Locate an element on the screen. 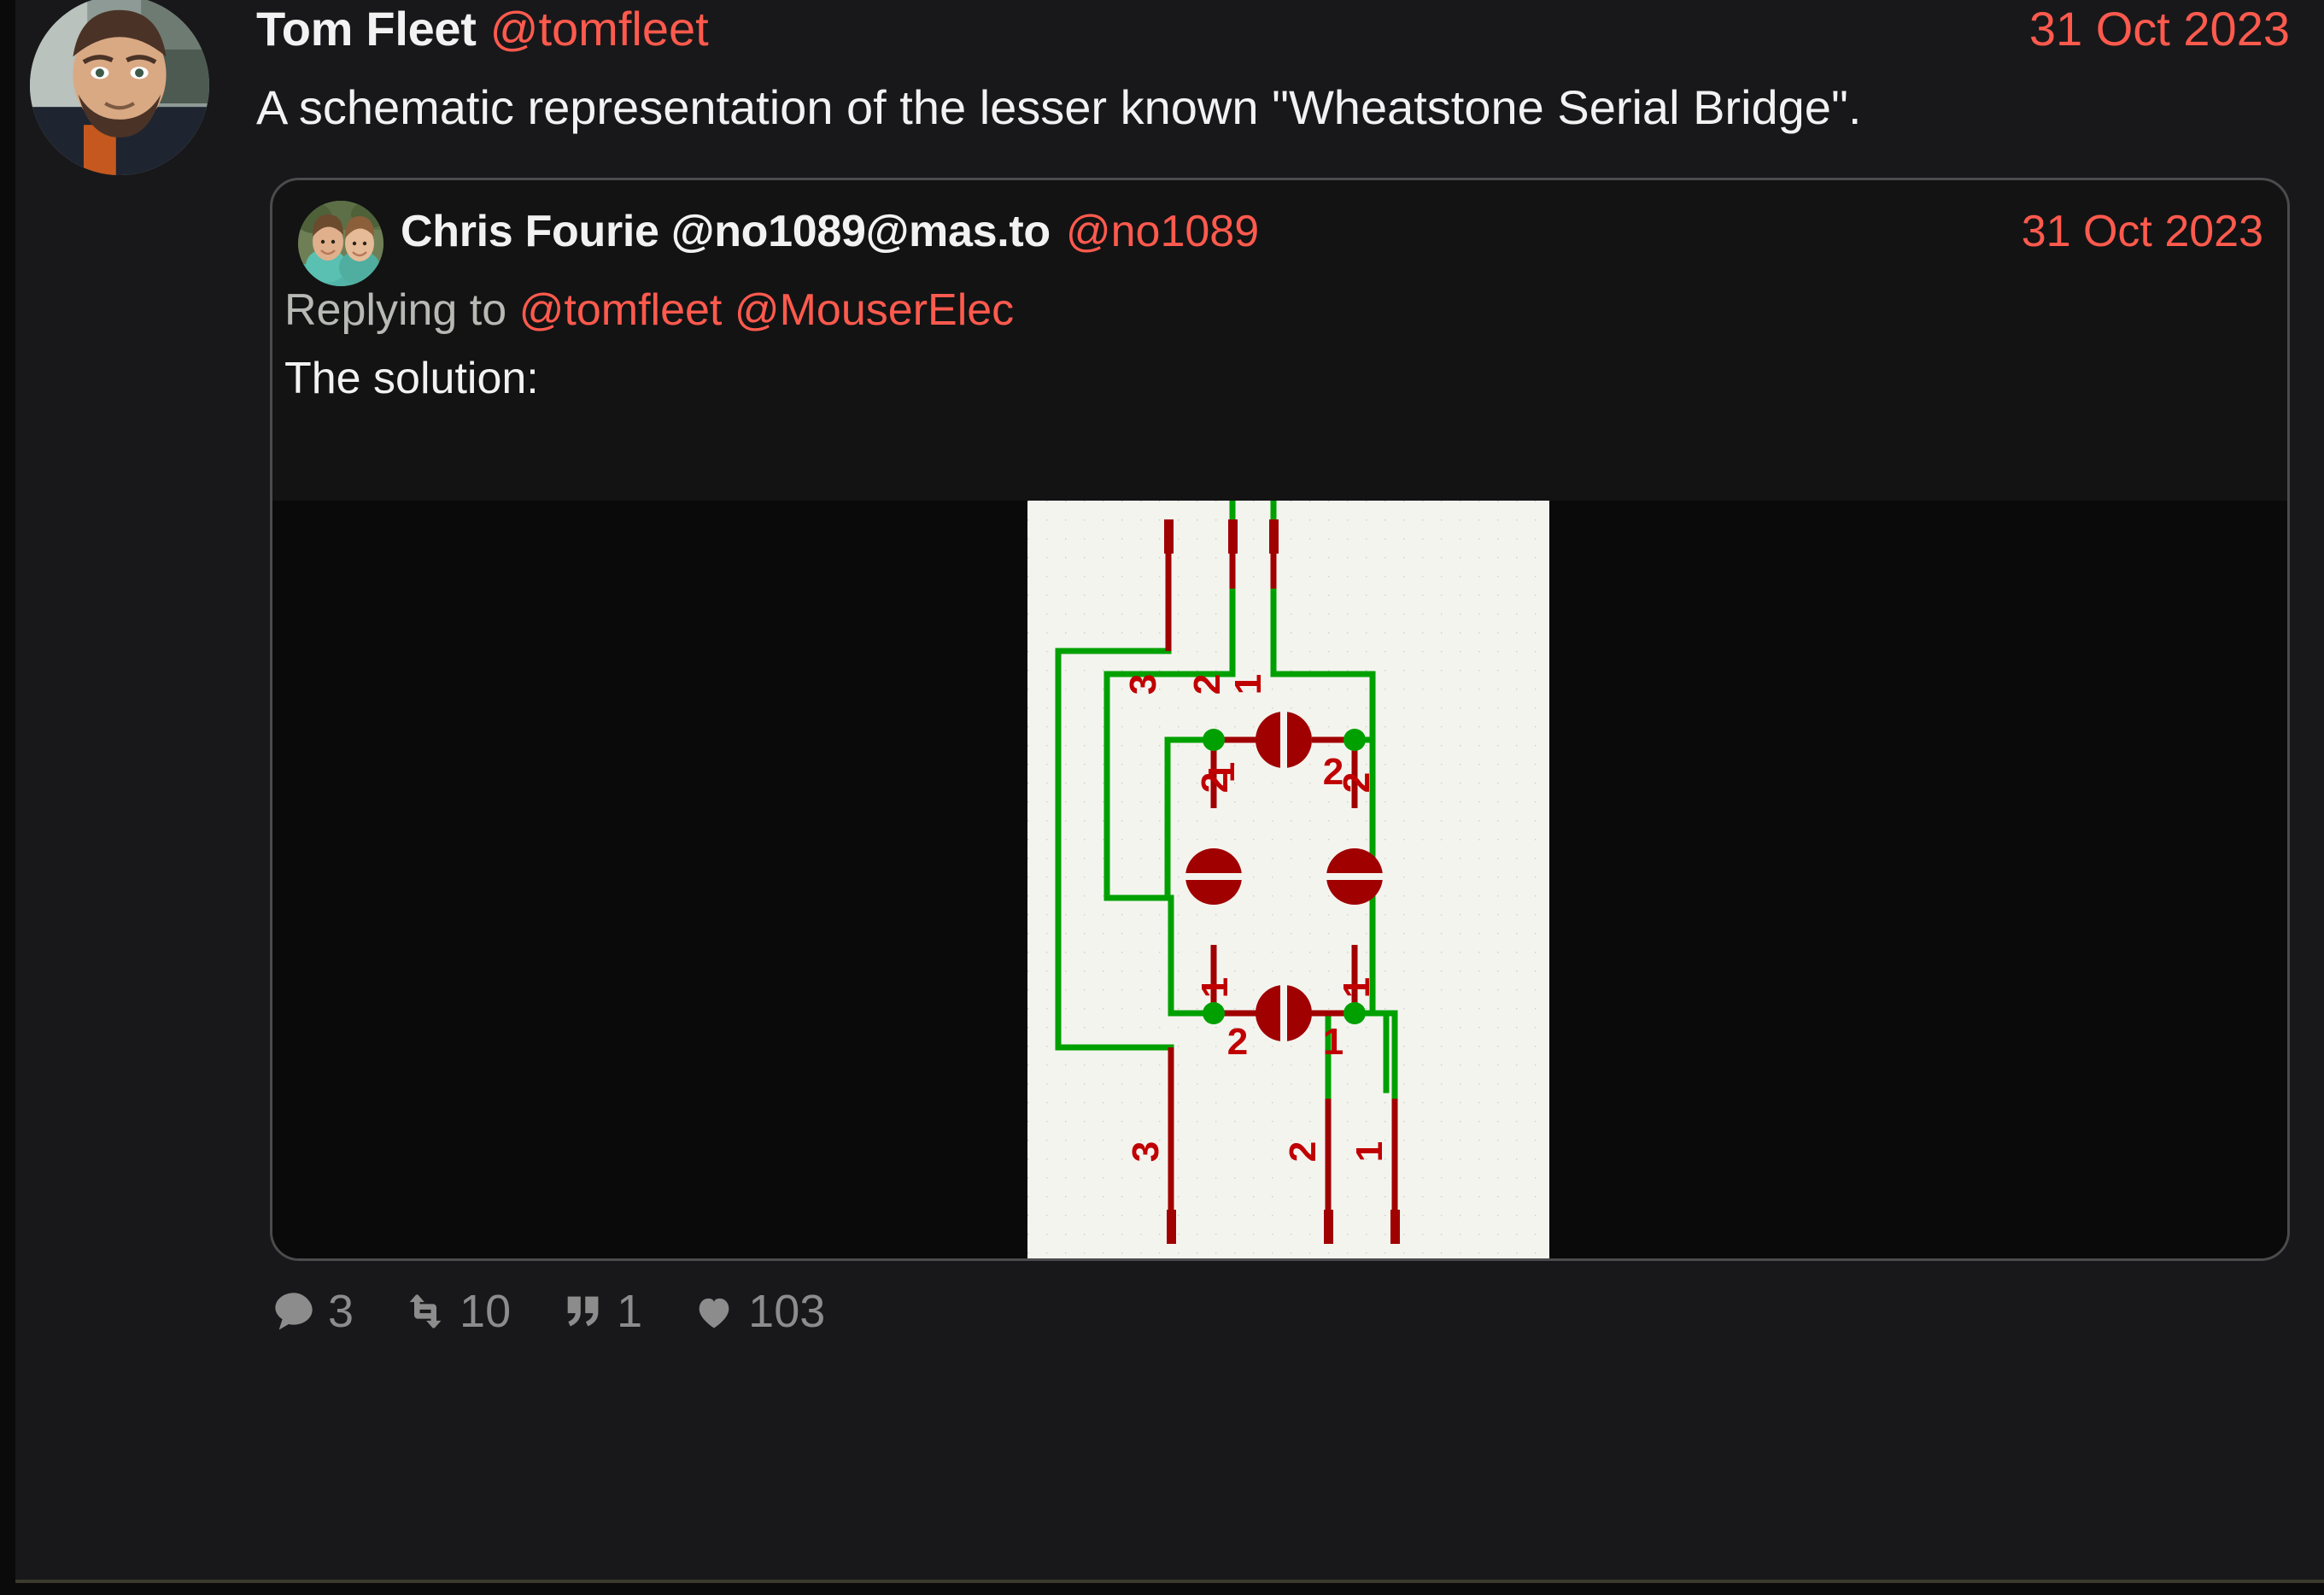 Image resolution: width=2324 pixels, height=1595 pixels. stat-likes: 103 is located at coordinates (758, 1311).